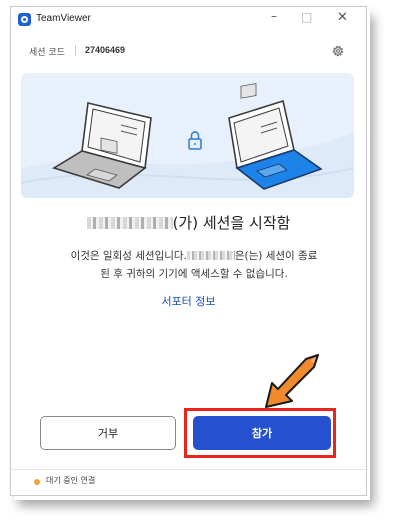 Image resolution: width=400 pixels, height=532 pixels. Describe the element at coordinates (342, 17) in the screenshot. I see `close-button: ✕` at that location.